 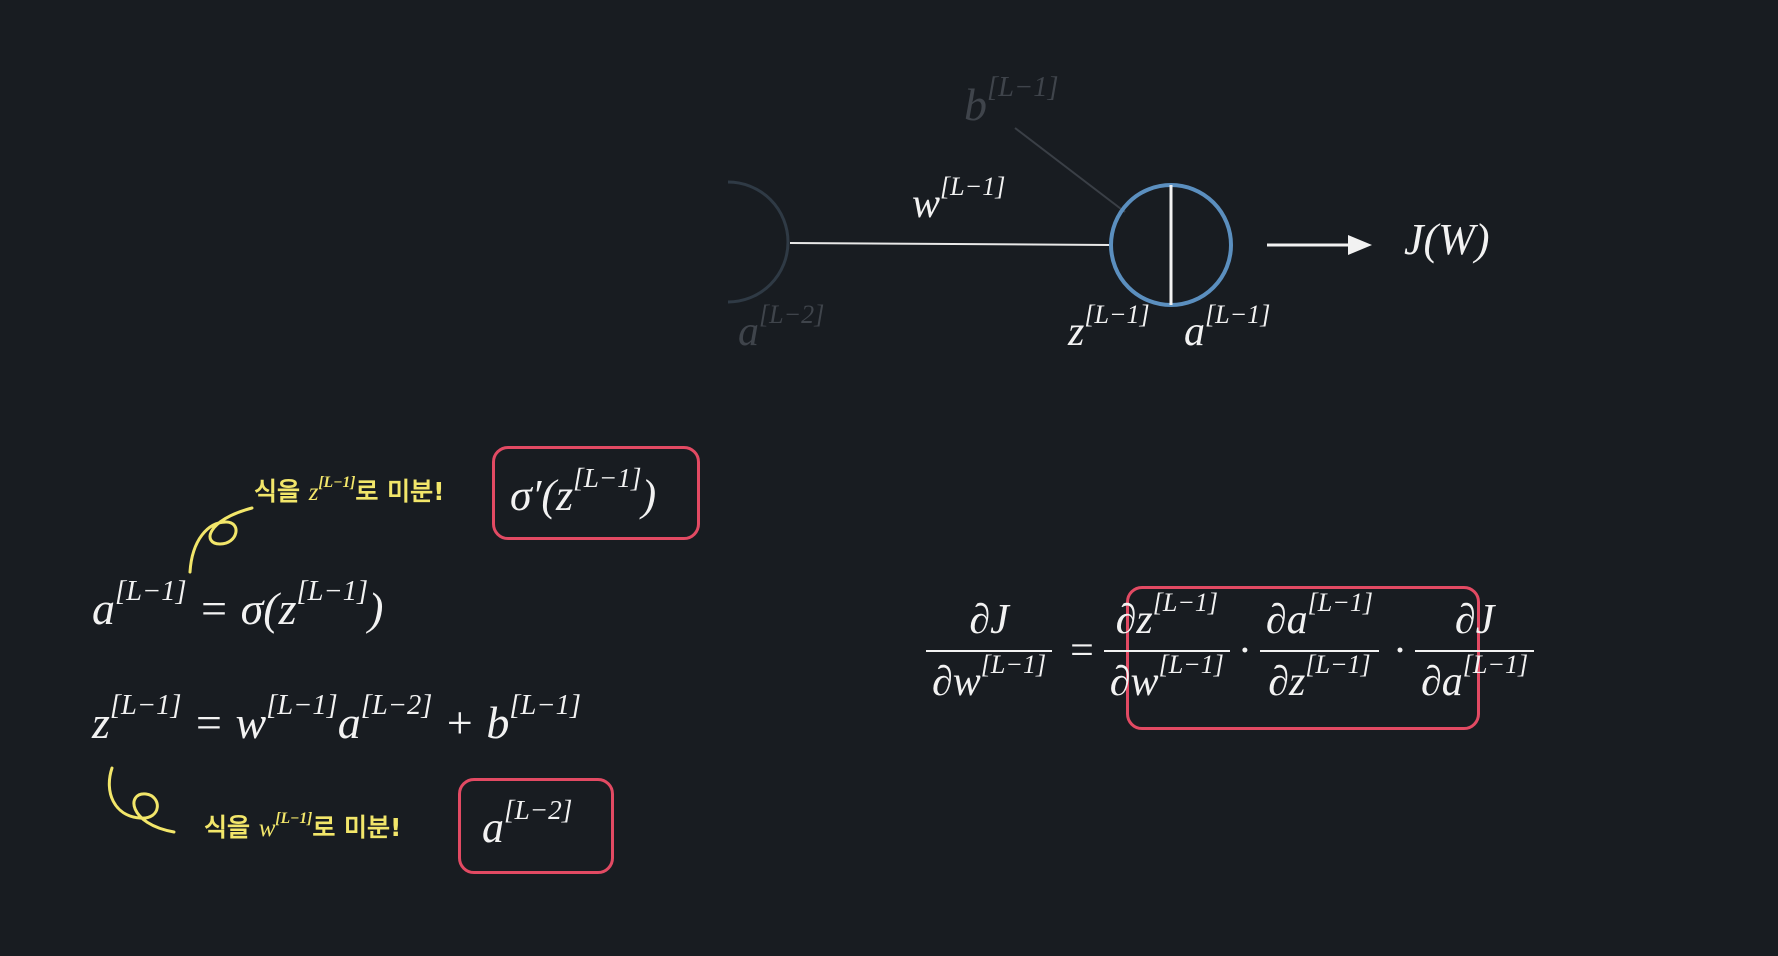 What do you see at coordinates (973, 186) in the screenshot?
I see `weight-superscript: [L−1]` at bounding box center [973, 186].